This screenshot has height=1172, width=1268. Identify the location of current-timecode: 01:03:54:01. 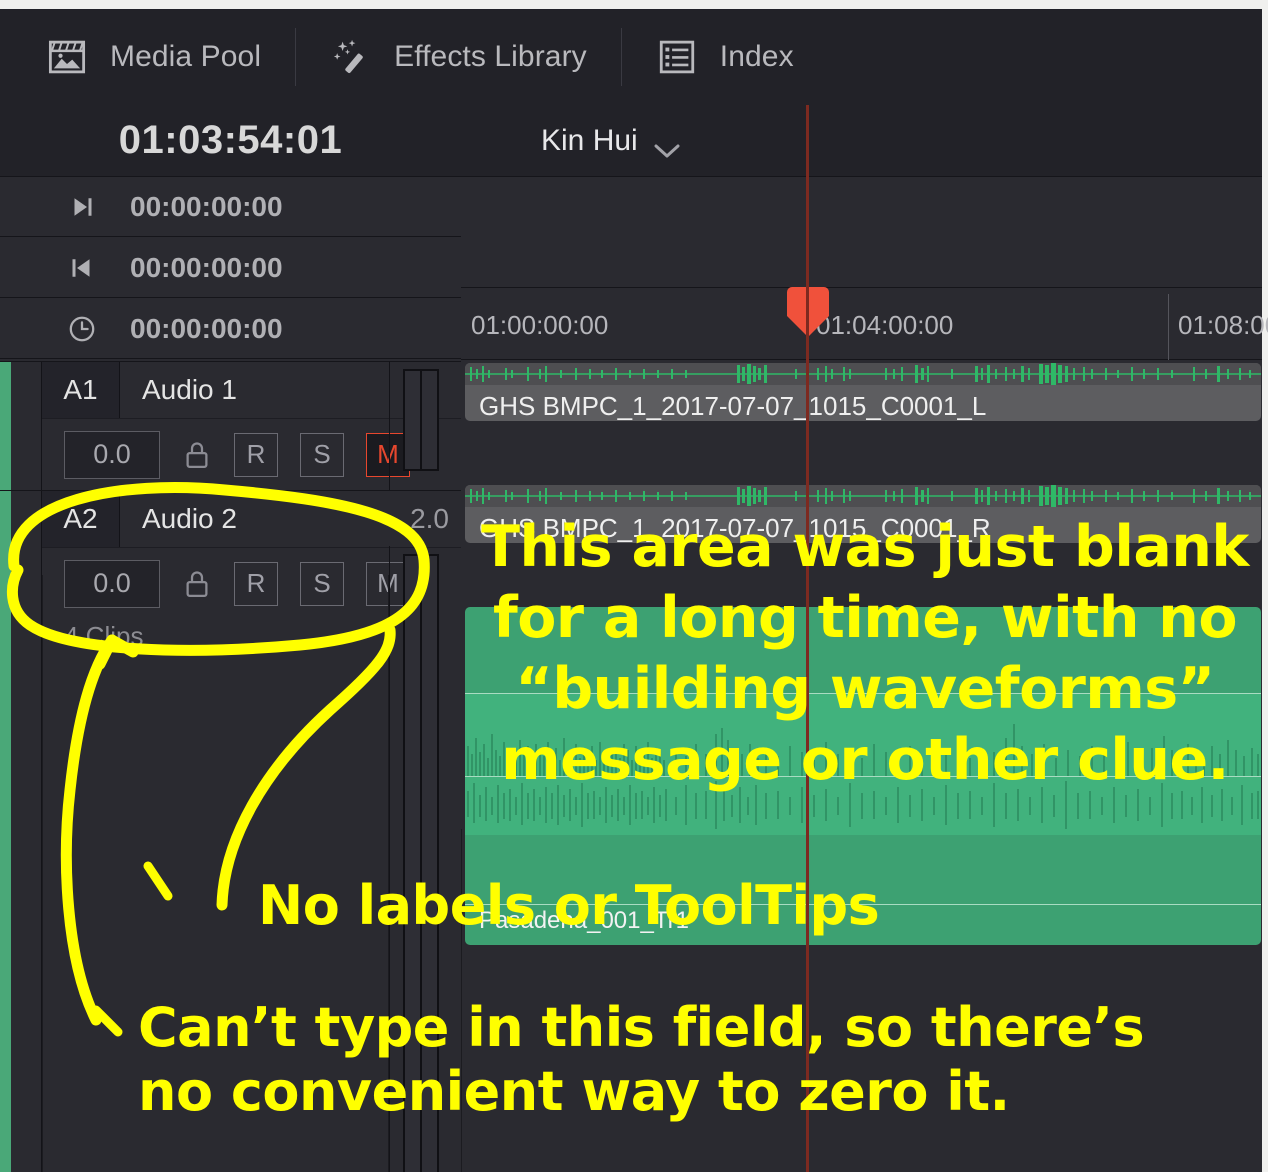
(230, 141).